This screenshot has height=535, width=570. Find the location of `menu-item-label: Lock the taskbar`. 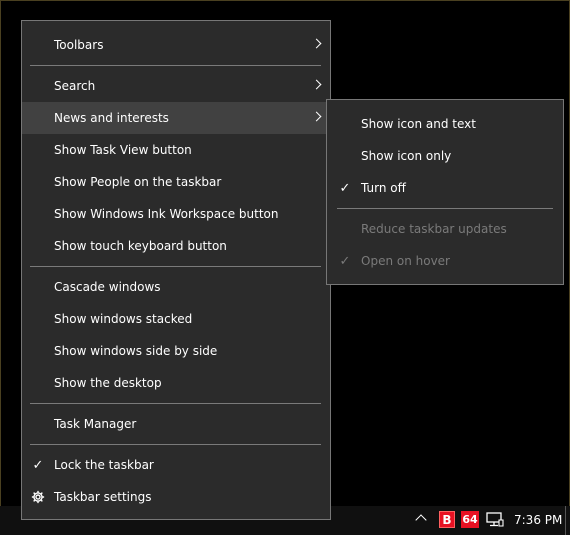

menu-item-label: Lock the taskbar is located at coordinates (104, 465).